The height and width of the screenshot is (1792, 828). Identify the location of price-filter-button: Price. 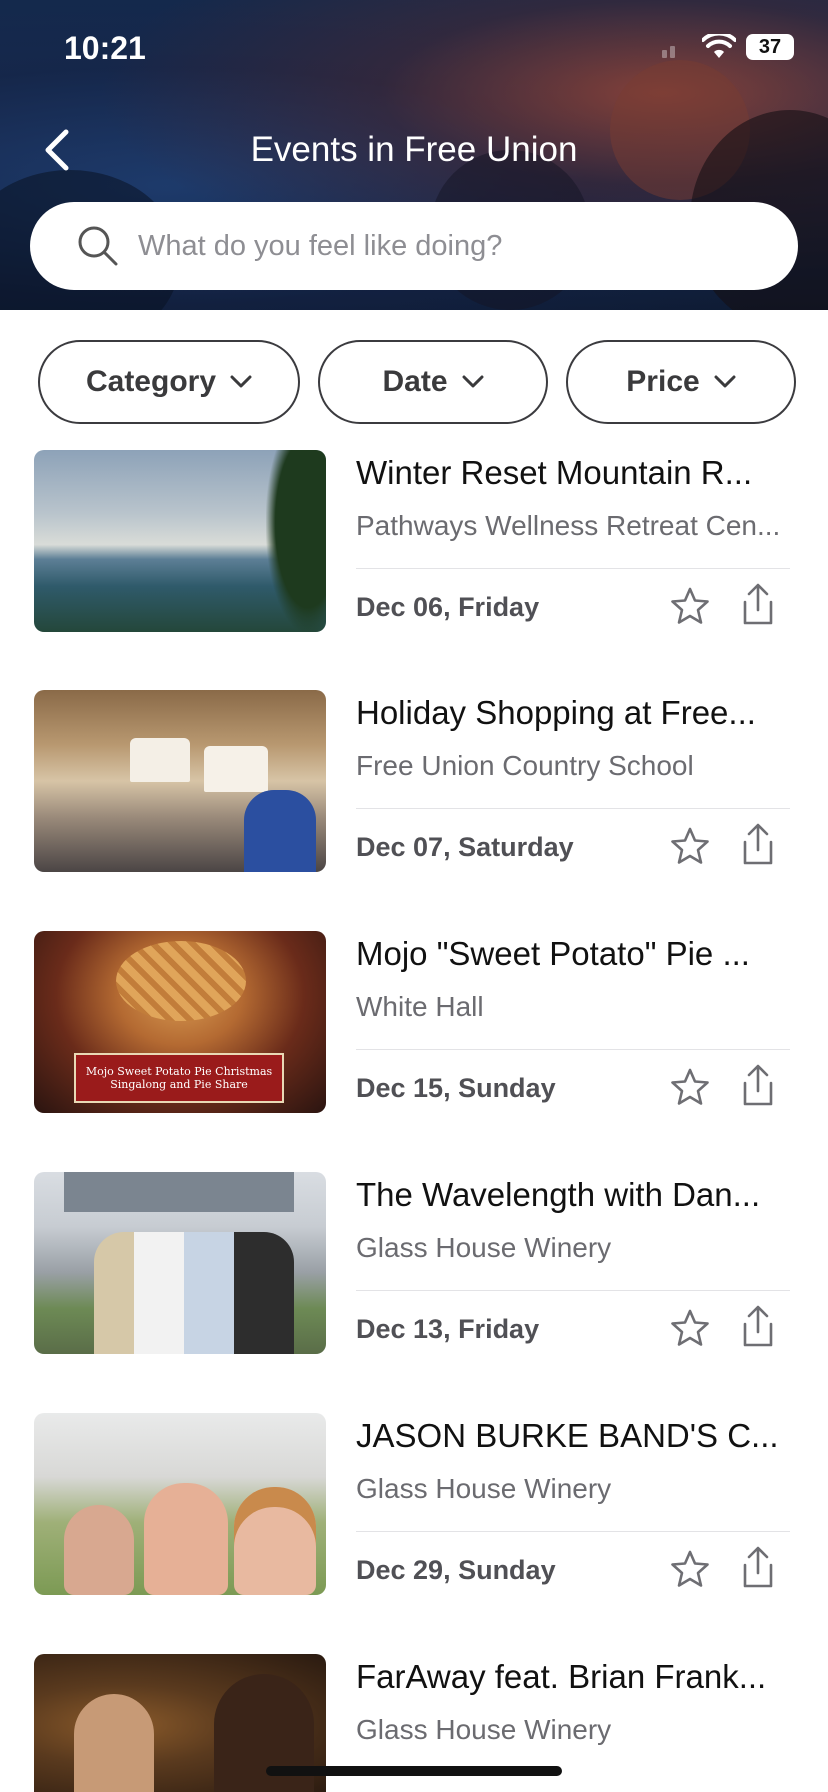
(681, 382).